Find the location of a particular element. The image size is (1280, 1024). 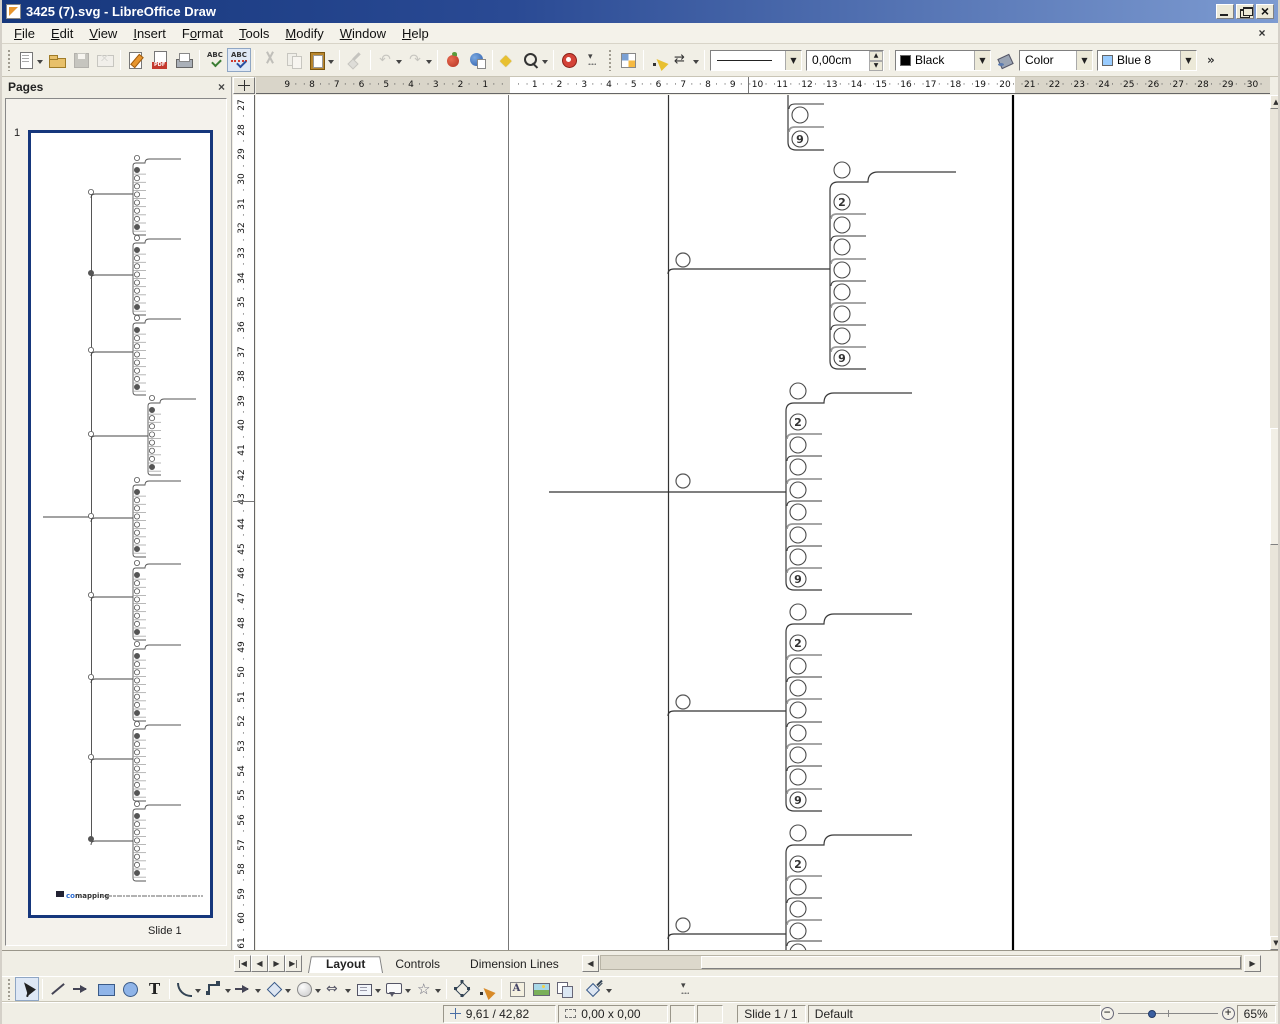

insert-image-button is located at coordinates (541, 989).